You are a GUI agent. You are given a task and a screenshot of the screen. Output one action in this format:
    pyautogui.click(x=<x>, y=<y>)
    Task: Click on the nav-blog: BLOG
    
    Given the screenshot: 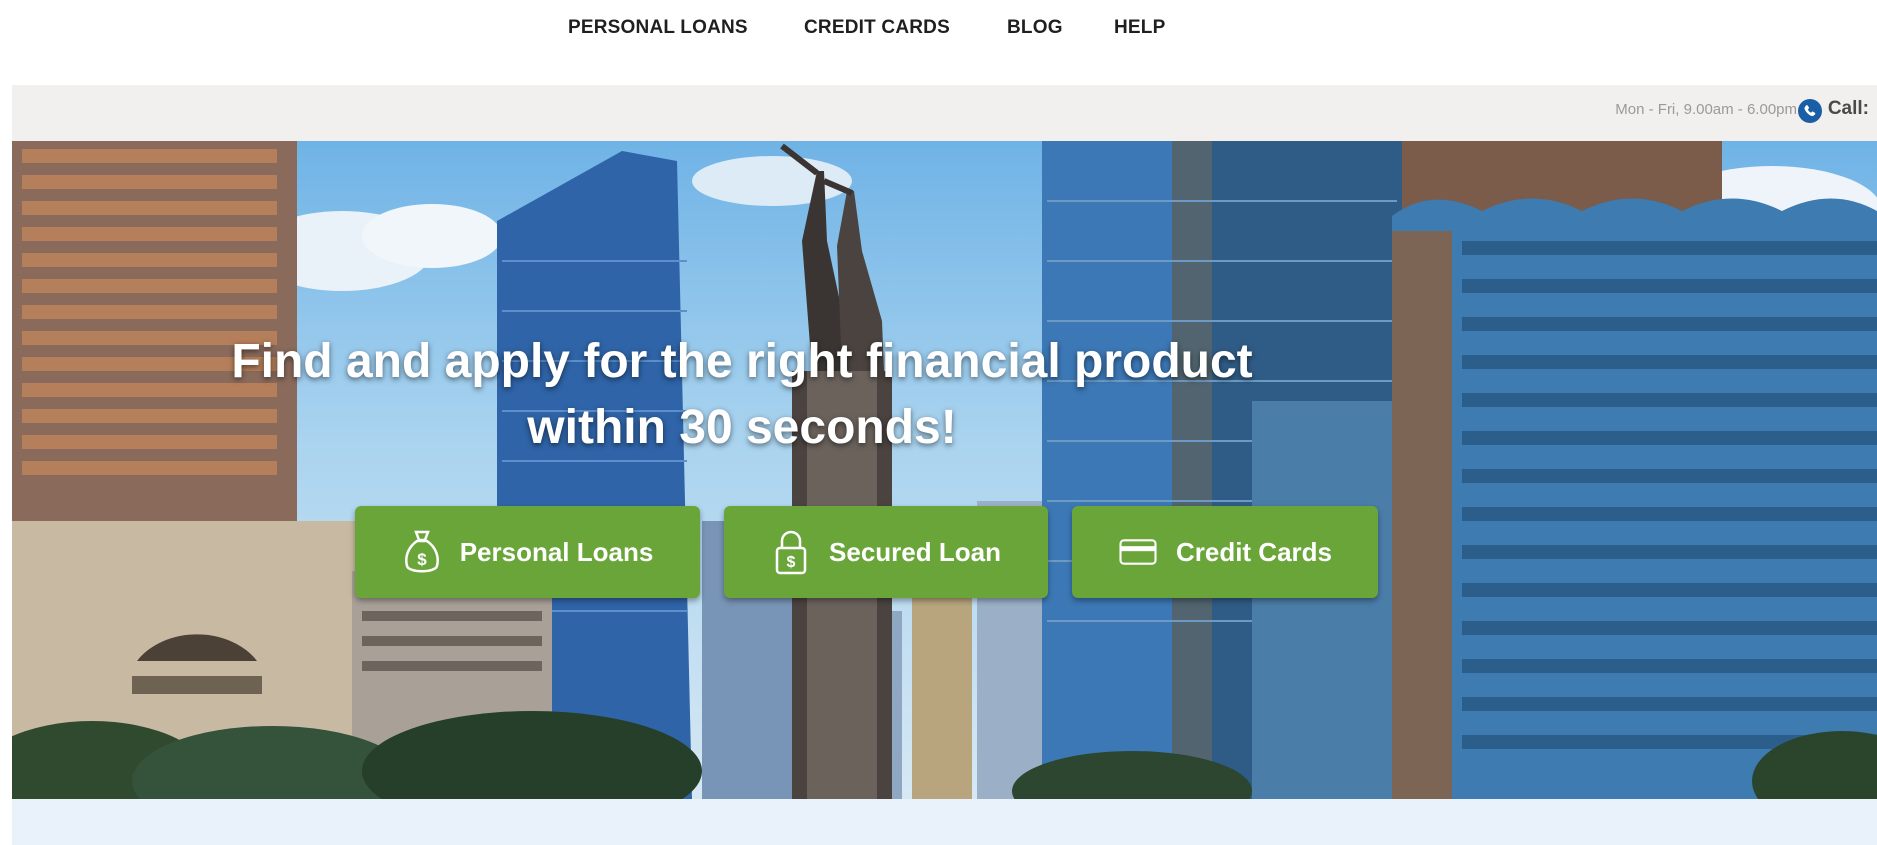 What is the action you would take?
    pyautogui.click(x=1035, y=28)
    